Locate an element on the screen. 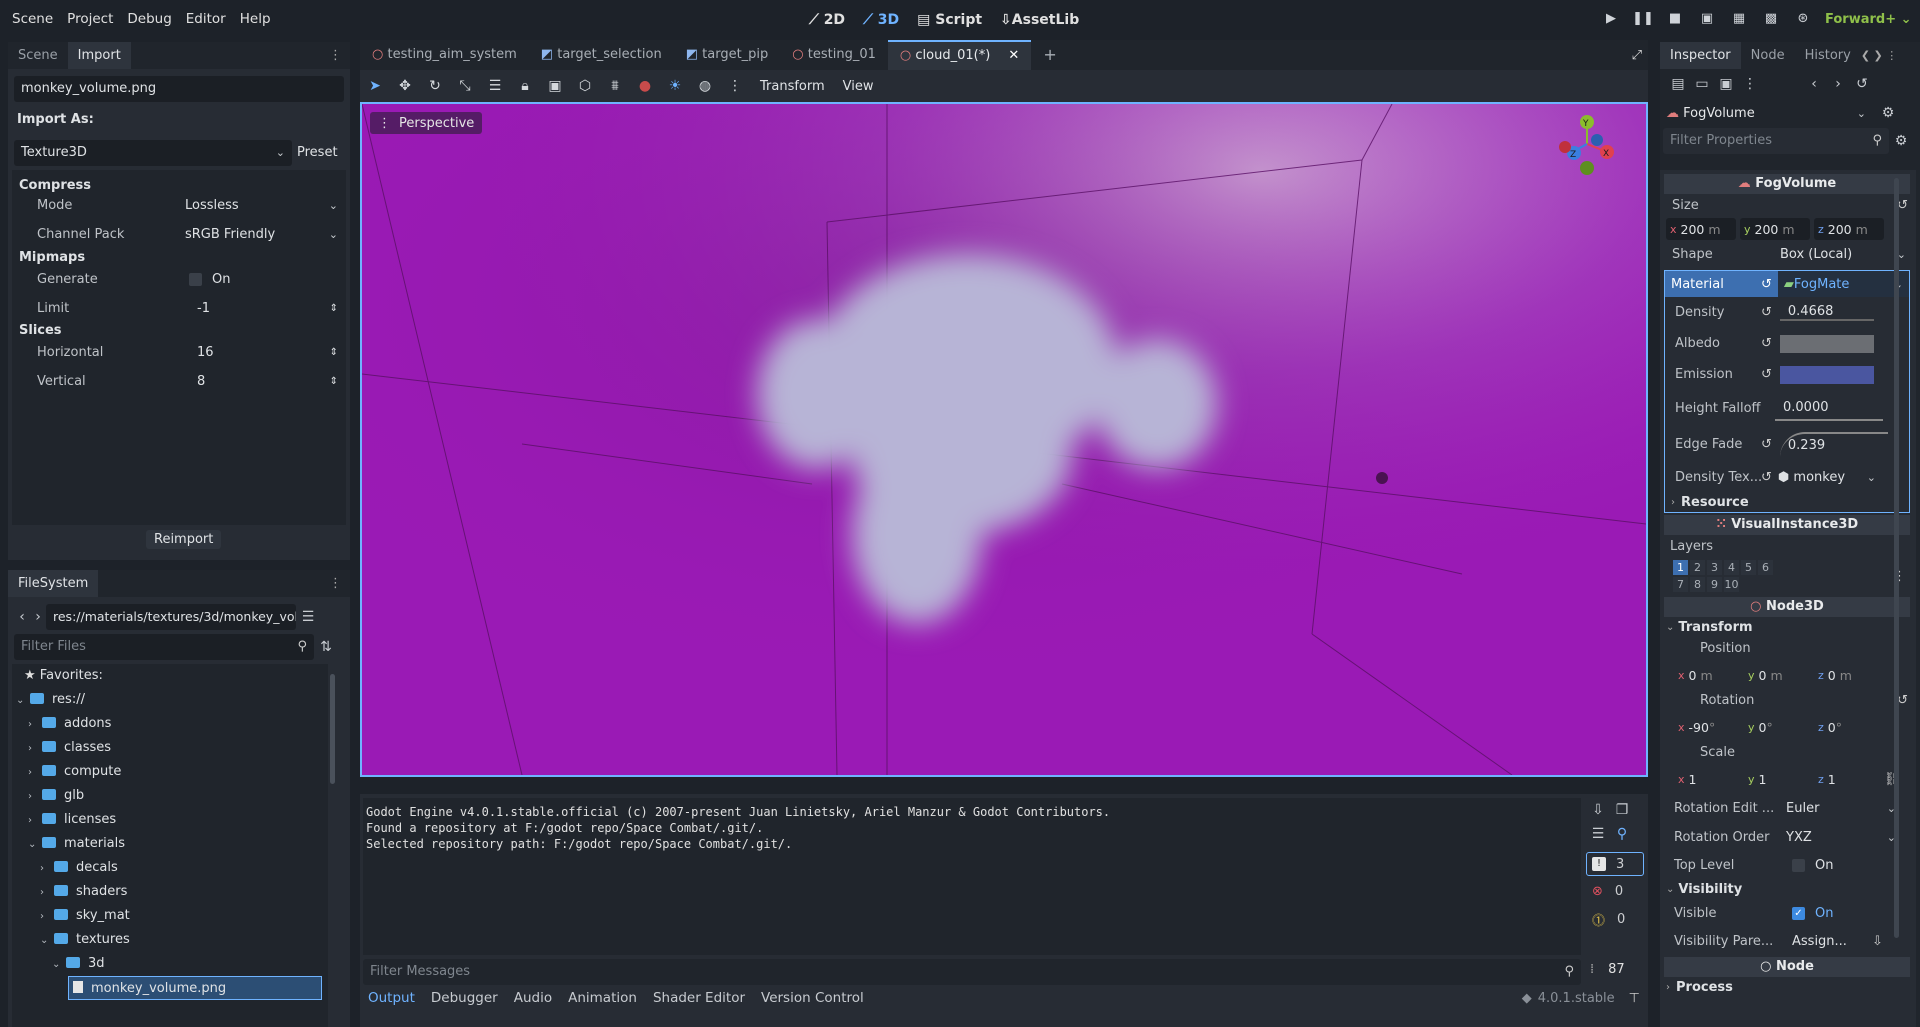  sort-icon: ⇅ is located at coordinates (326, 647).